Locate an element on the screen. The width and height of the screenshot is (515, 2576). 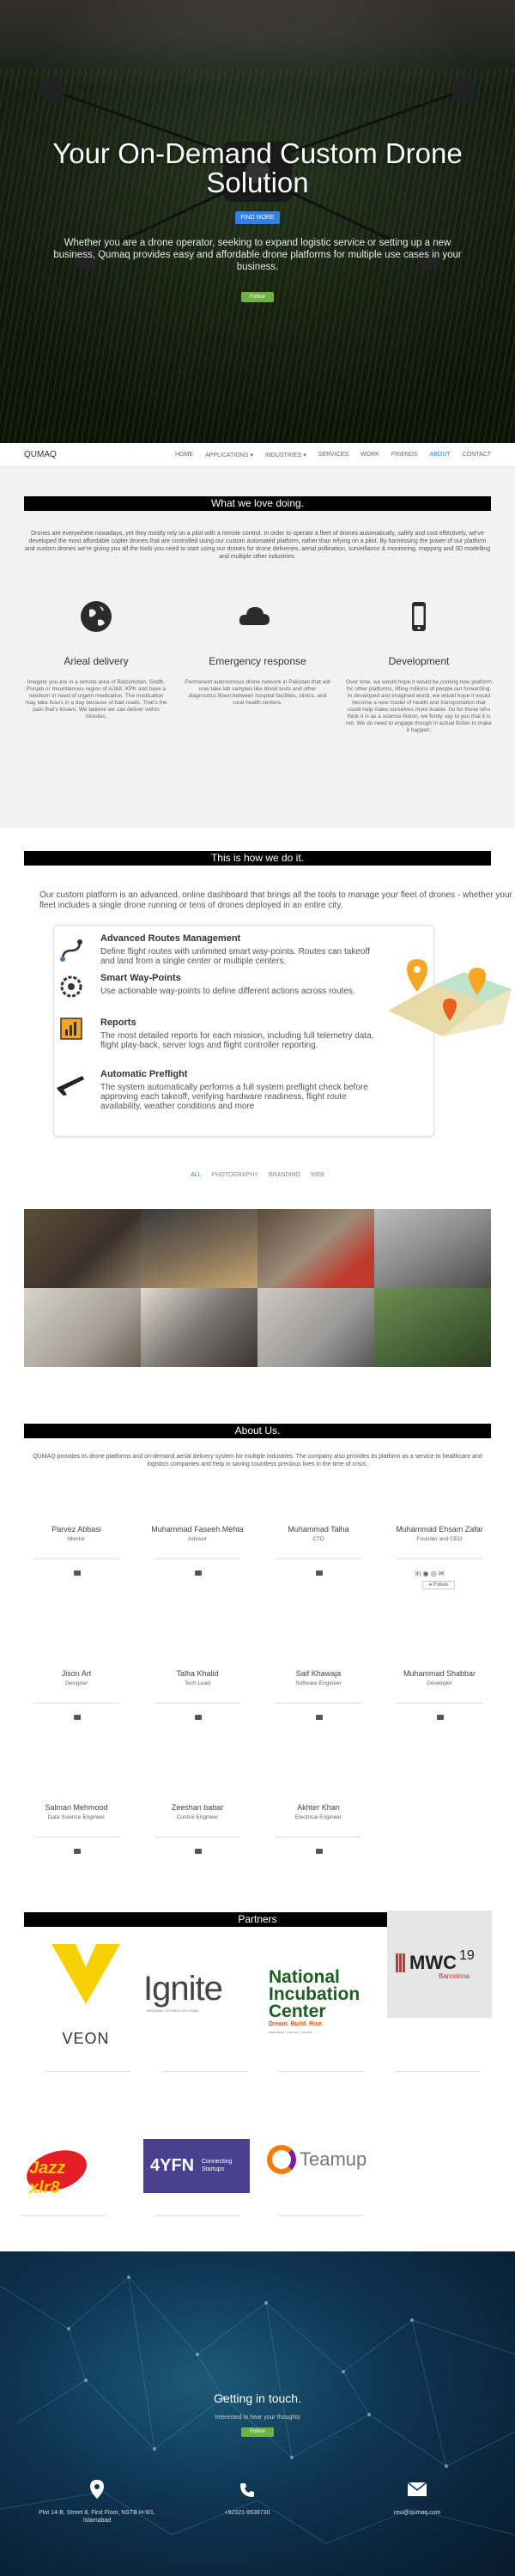
partner-logo-teamup: Teamup is located at coordinates (320, 2163).